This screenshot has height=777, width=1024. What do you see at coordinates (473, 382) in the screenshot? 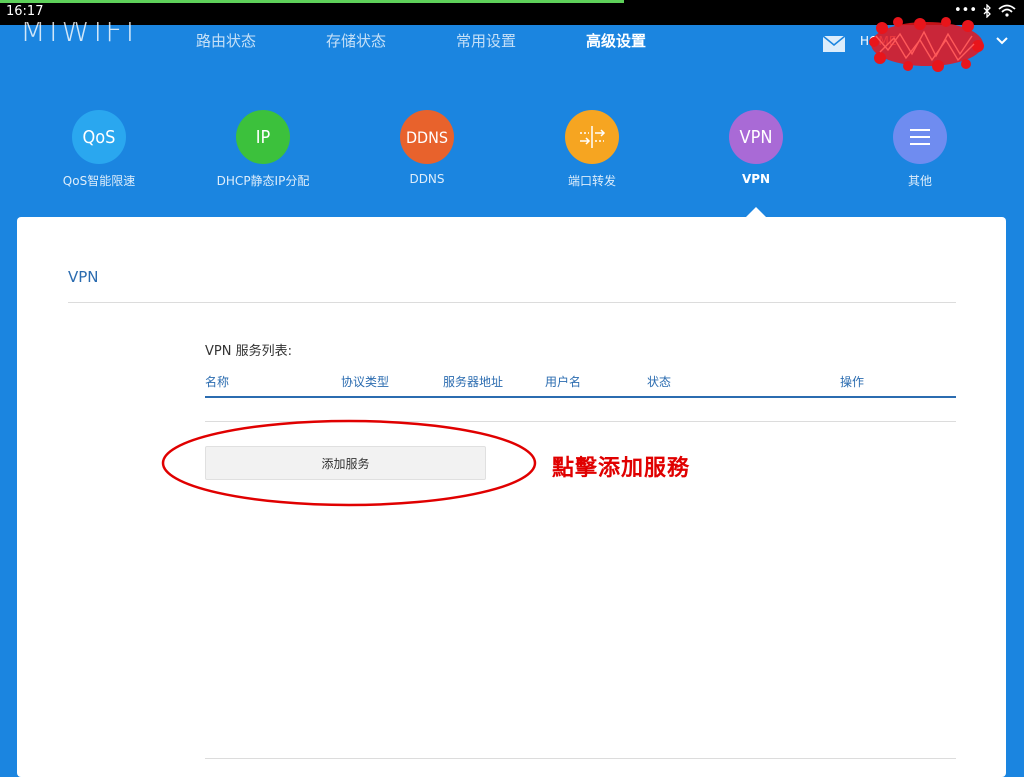
I see `column-header-server: 服务器地址` at bounding box center [473, 382].